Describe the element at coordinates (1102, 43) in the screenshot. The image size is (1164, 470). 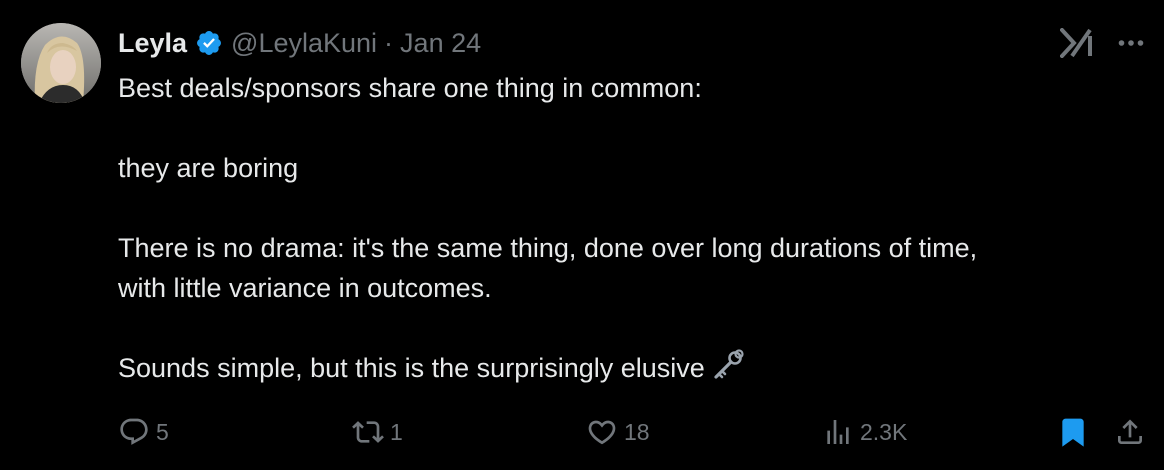
I see `top-right-controls` at that location.